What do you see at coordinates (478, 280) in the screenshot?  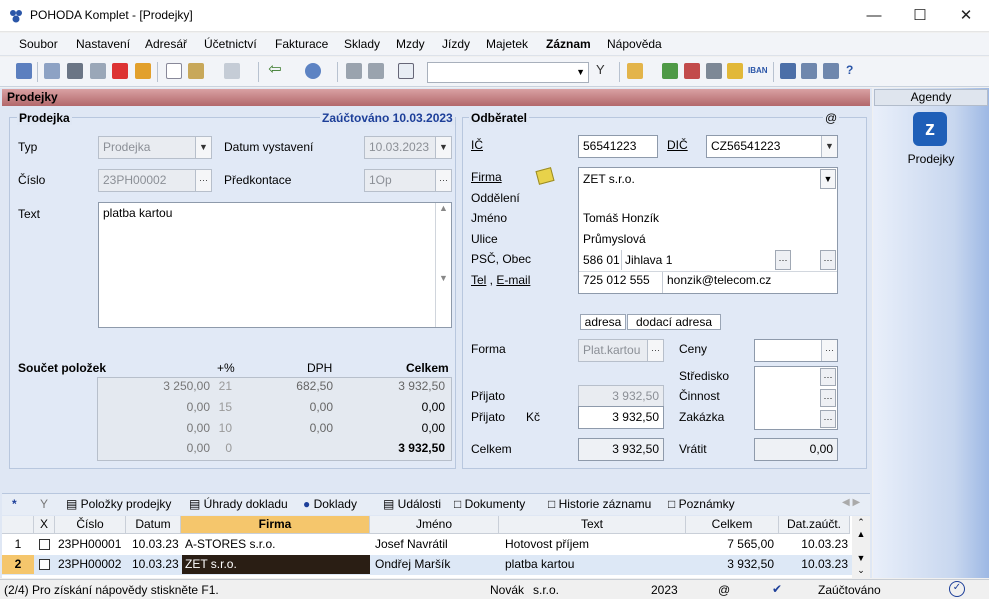 I see `tel-label: Tel` at bounding box center [478, 280].